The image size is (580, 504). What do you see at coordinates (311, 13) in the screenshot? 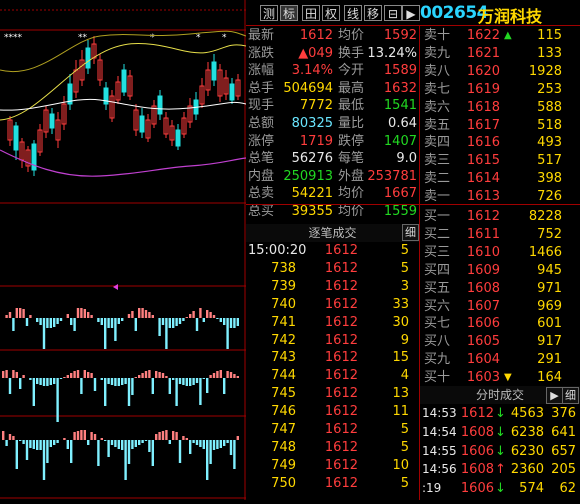
I see `toolbar-button-2: 田` at bounding box center [311, 13].